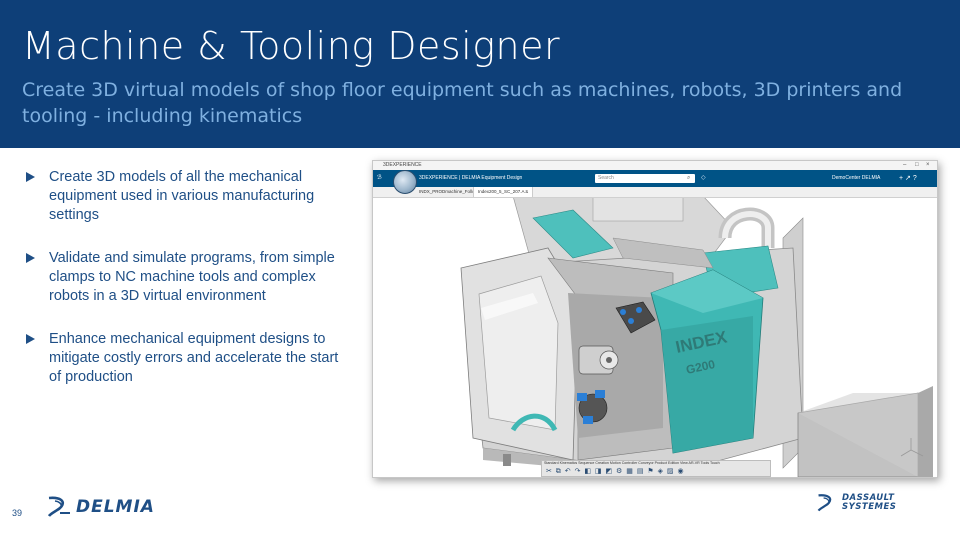 This screenshot has width=960, height=540. I want to click on dassault-systemes-logo: DASSAULT SYSTEMES, so click(856, 503).